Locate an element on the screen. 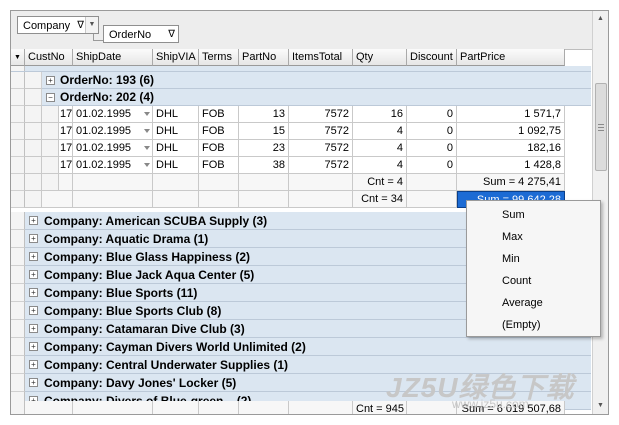  table-row: 17 01.02.1995 DHL FOB 23 7572 4 0 182,16 is located at coordinates (301, 148).